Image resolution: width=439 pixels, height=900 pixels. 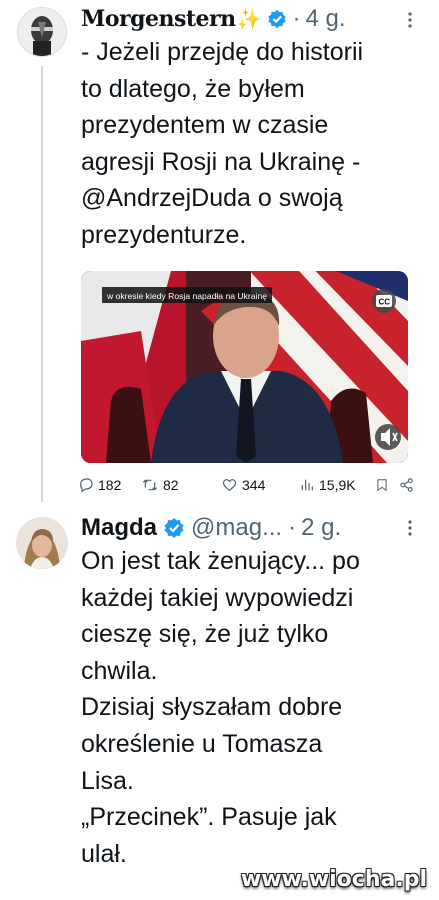 I want to click on like-button: 344, so click(x=260, y=485).